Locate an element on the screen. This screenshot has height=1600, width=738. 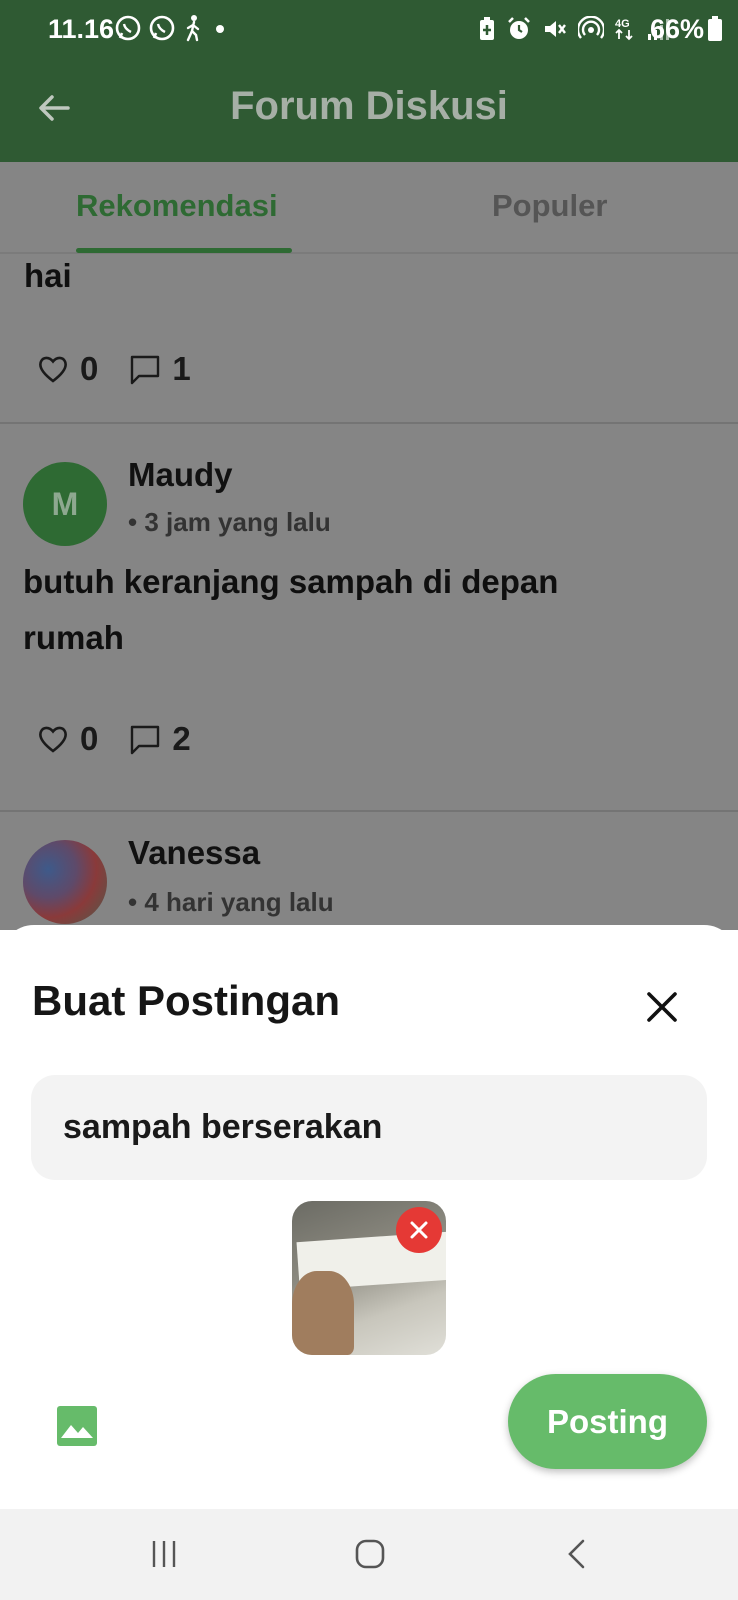
battery-saver-icon is located at coordinates (487, 28).